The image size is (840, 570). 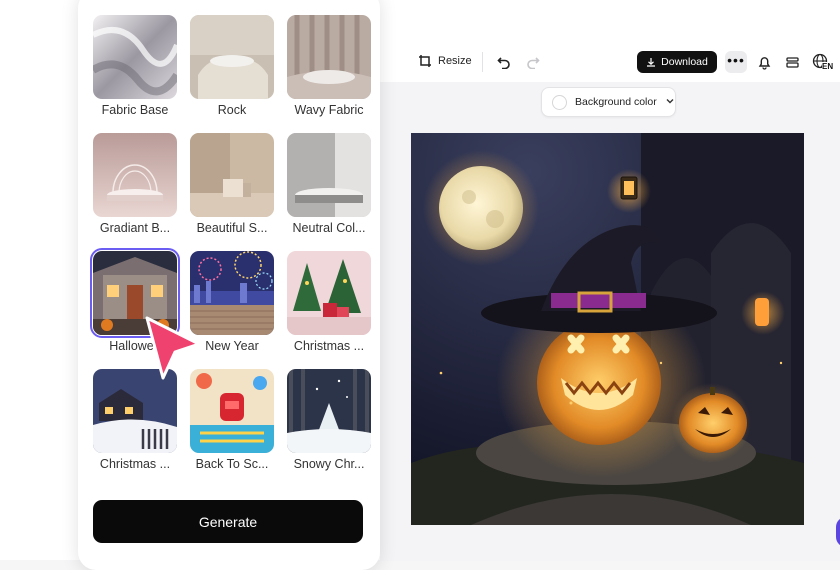 I want to click on template-gradiant-b, so click(x=135, y=175).